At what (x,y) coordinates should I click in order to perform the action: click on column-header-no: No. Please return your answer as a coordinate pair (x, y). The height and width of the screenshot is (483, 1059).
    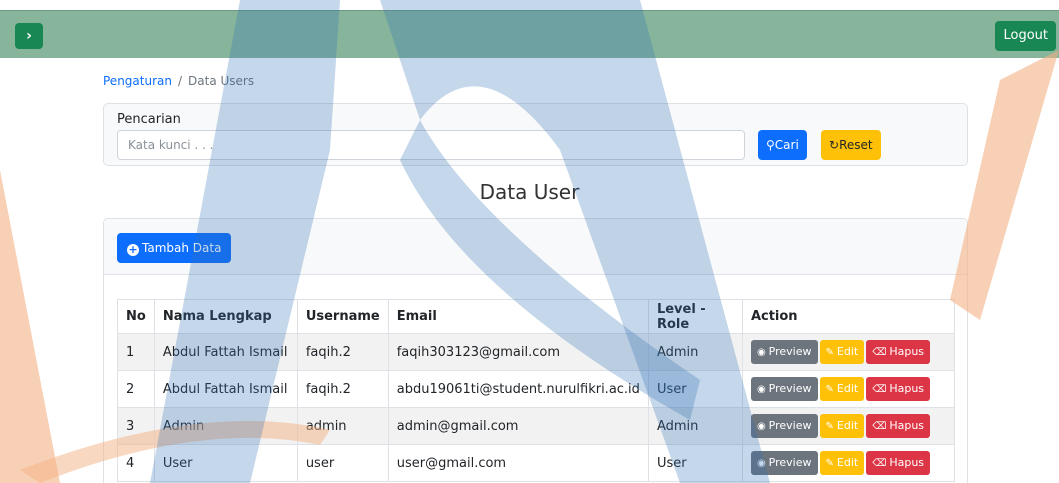
    Looking at the image, I should click on (136, 316).